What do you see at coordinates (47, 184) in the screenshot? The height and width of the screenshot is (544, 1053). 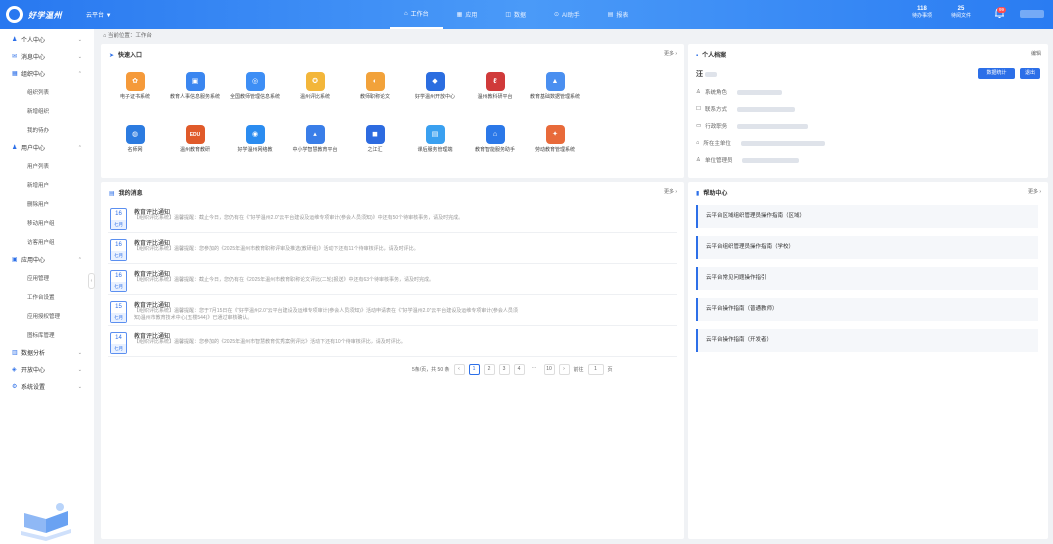 I see `sidebar-sub-item: 新增用户` at bounding box center [47, 184].